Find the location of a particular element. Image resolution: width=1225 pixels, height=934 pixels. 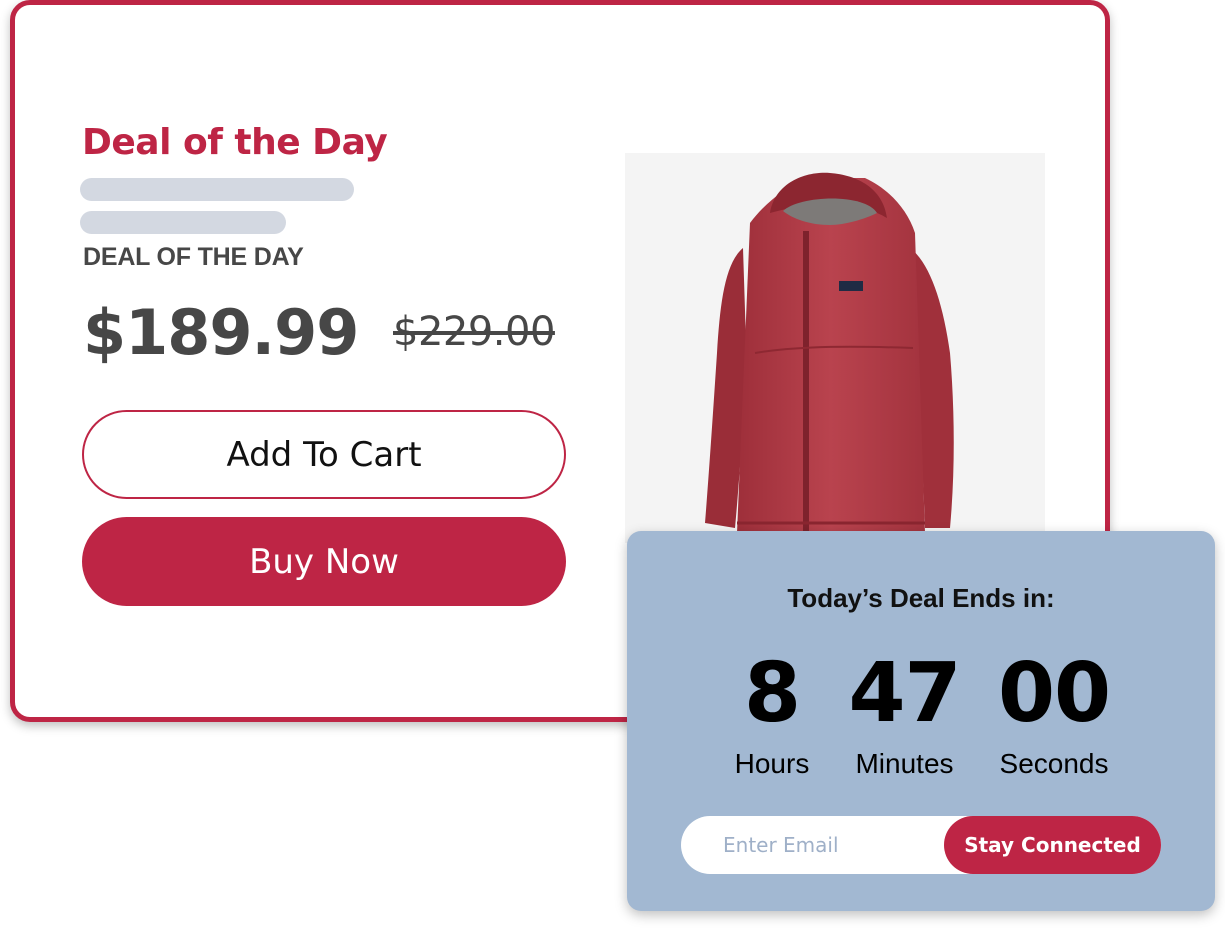

email-signup: Stay Connected is located at coordinates (921, 845).